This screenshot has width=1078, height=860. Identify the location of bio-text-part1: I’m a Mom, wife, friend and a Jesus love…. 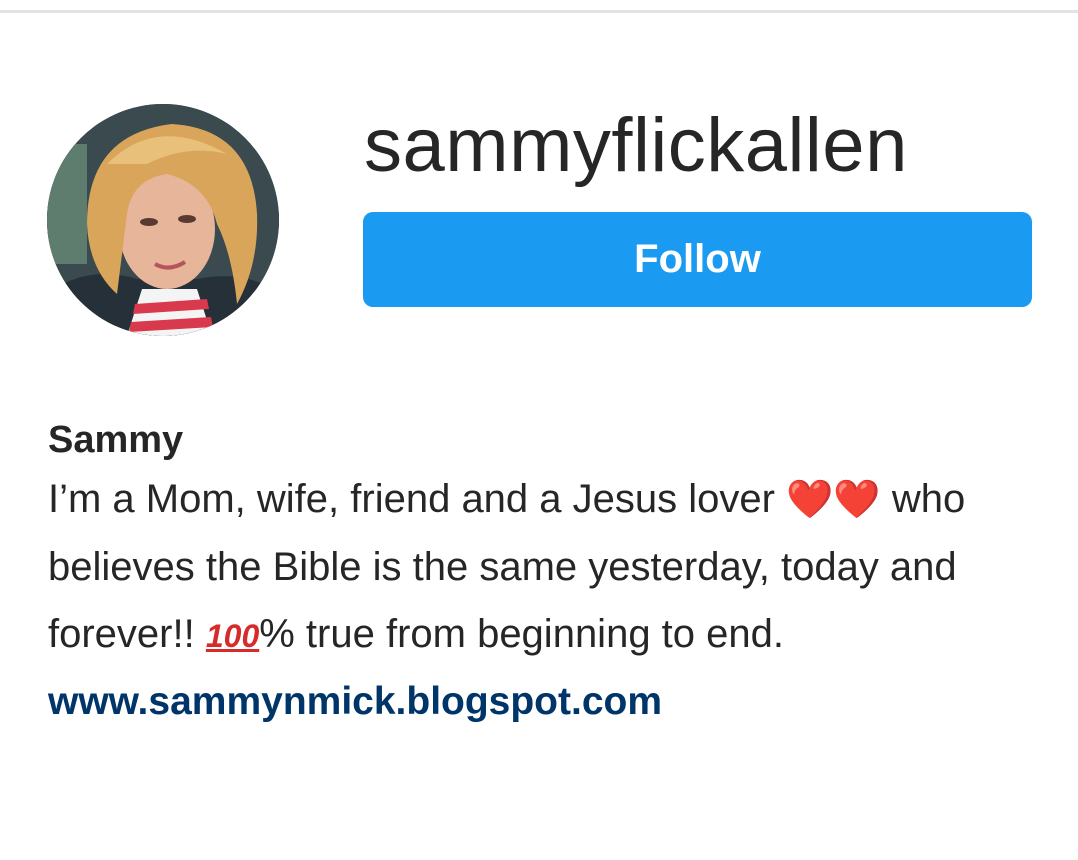
(417, 499).